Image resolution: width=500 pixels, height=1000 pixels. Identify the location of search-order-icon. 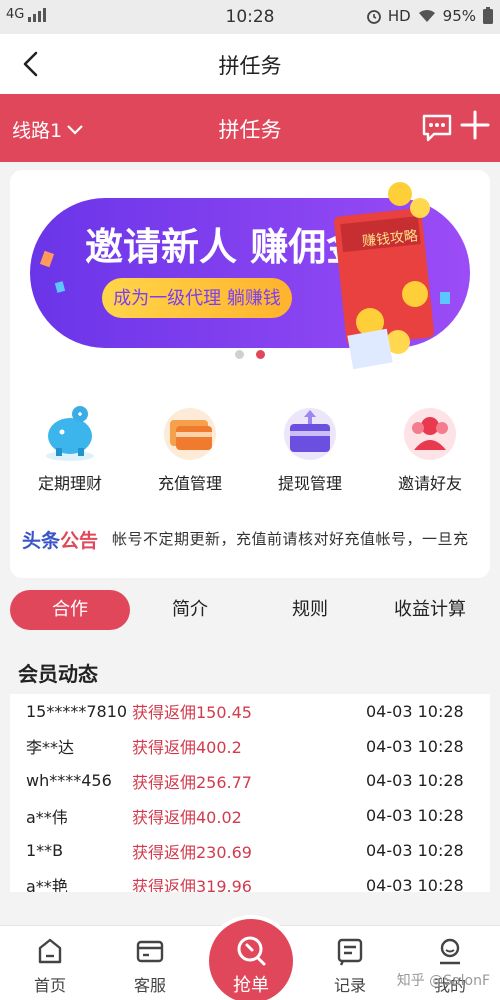
(251, 951).